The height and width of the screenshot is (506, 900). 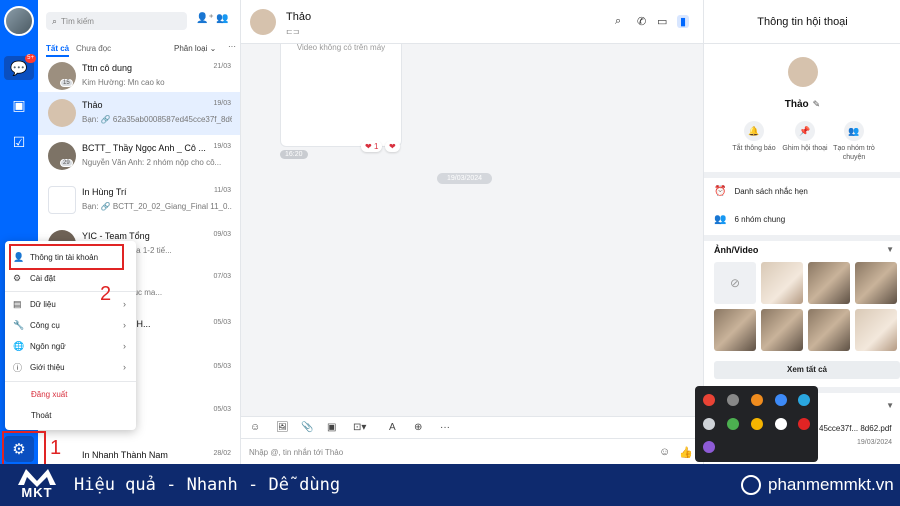 I want to click on slogan: Hiệu quả - Nhanh - Dễ dùng, so click(x=207, y=485).